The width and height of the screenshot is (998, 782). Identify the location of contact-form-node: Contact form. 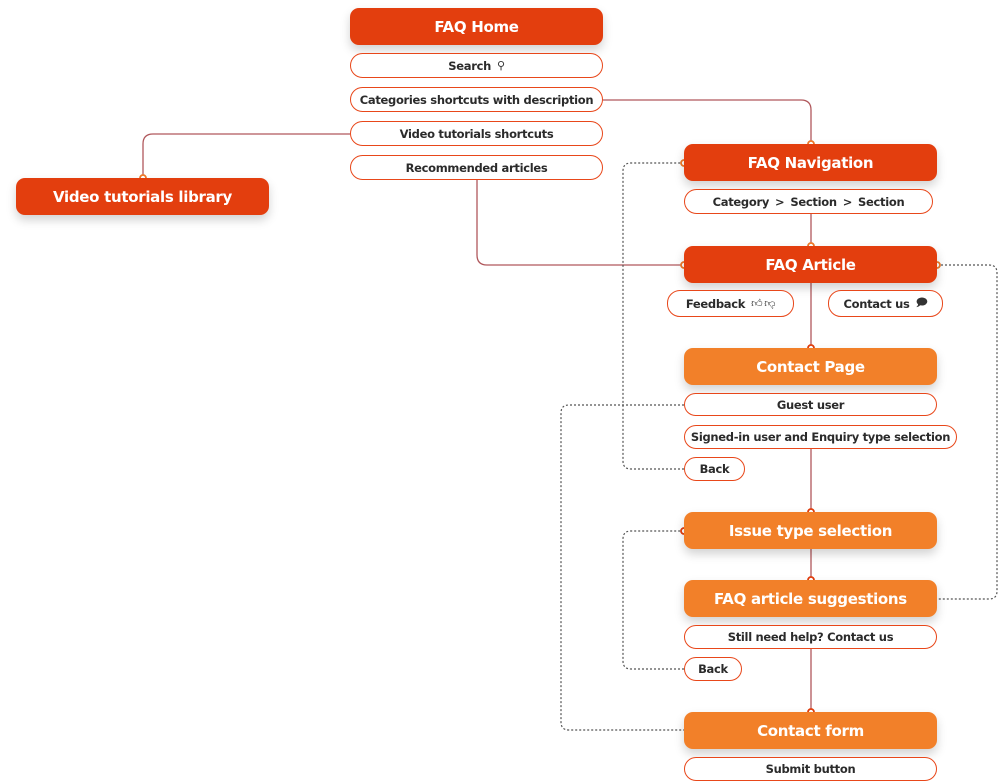
(810, 730).